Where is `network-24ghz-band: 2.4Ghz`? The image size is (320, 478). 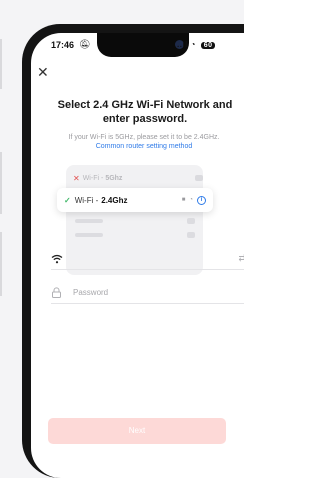 network-24ghz-band: 2.4Ghz is located at coordinates (114, 200).